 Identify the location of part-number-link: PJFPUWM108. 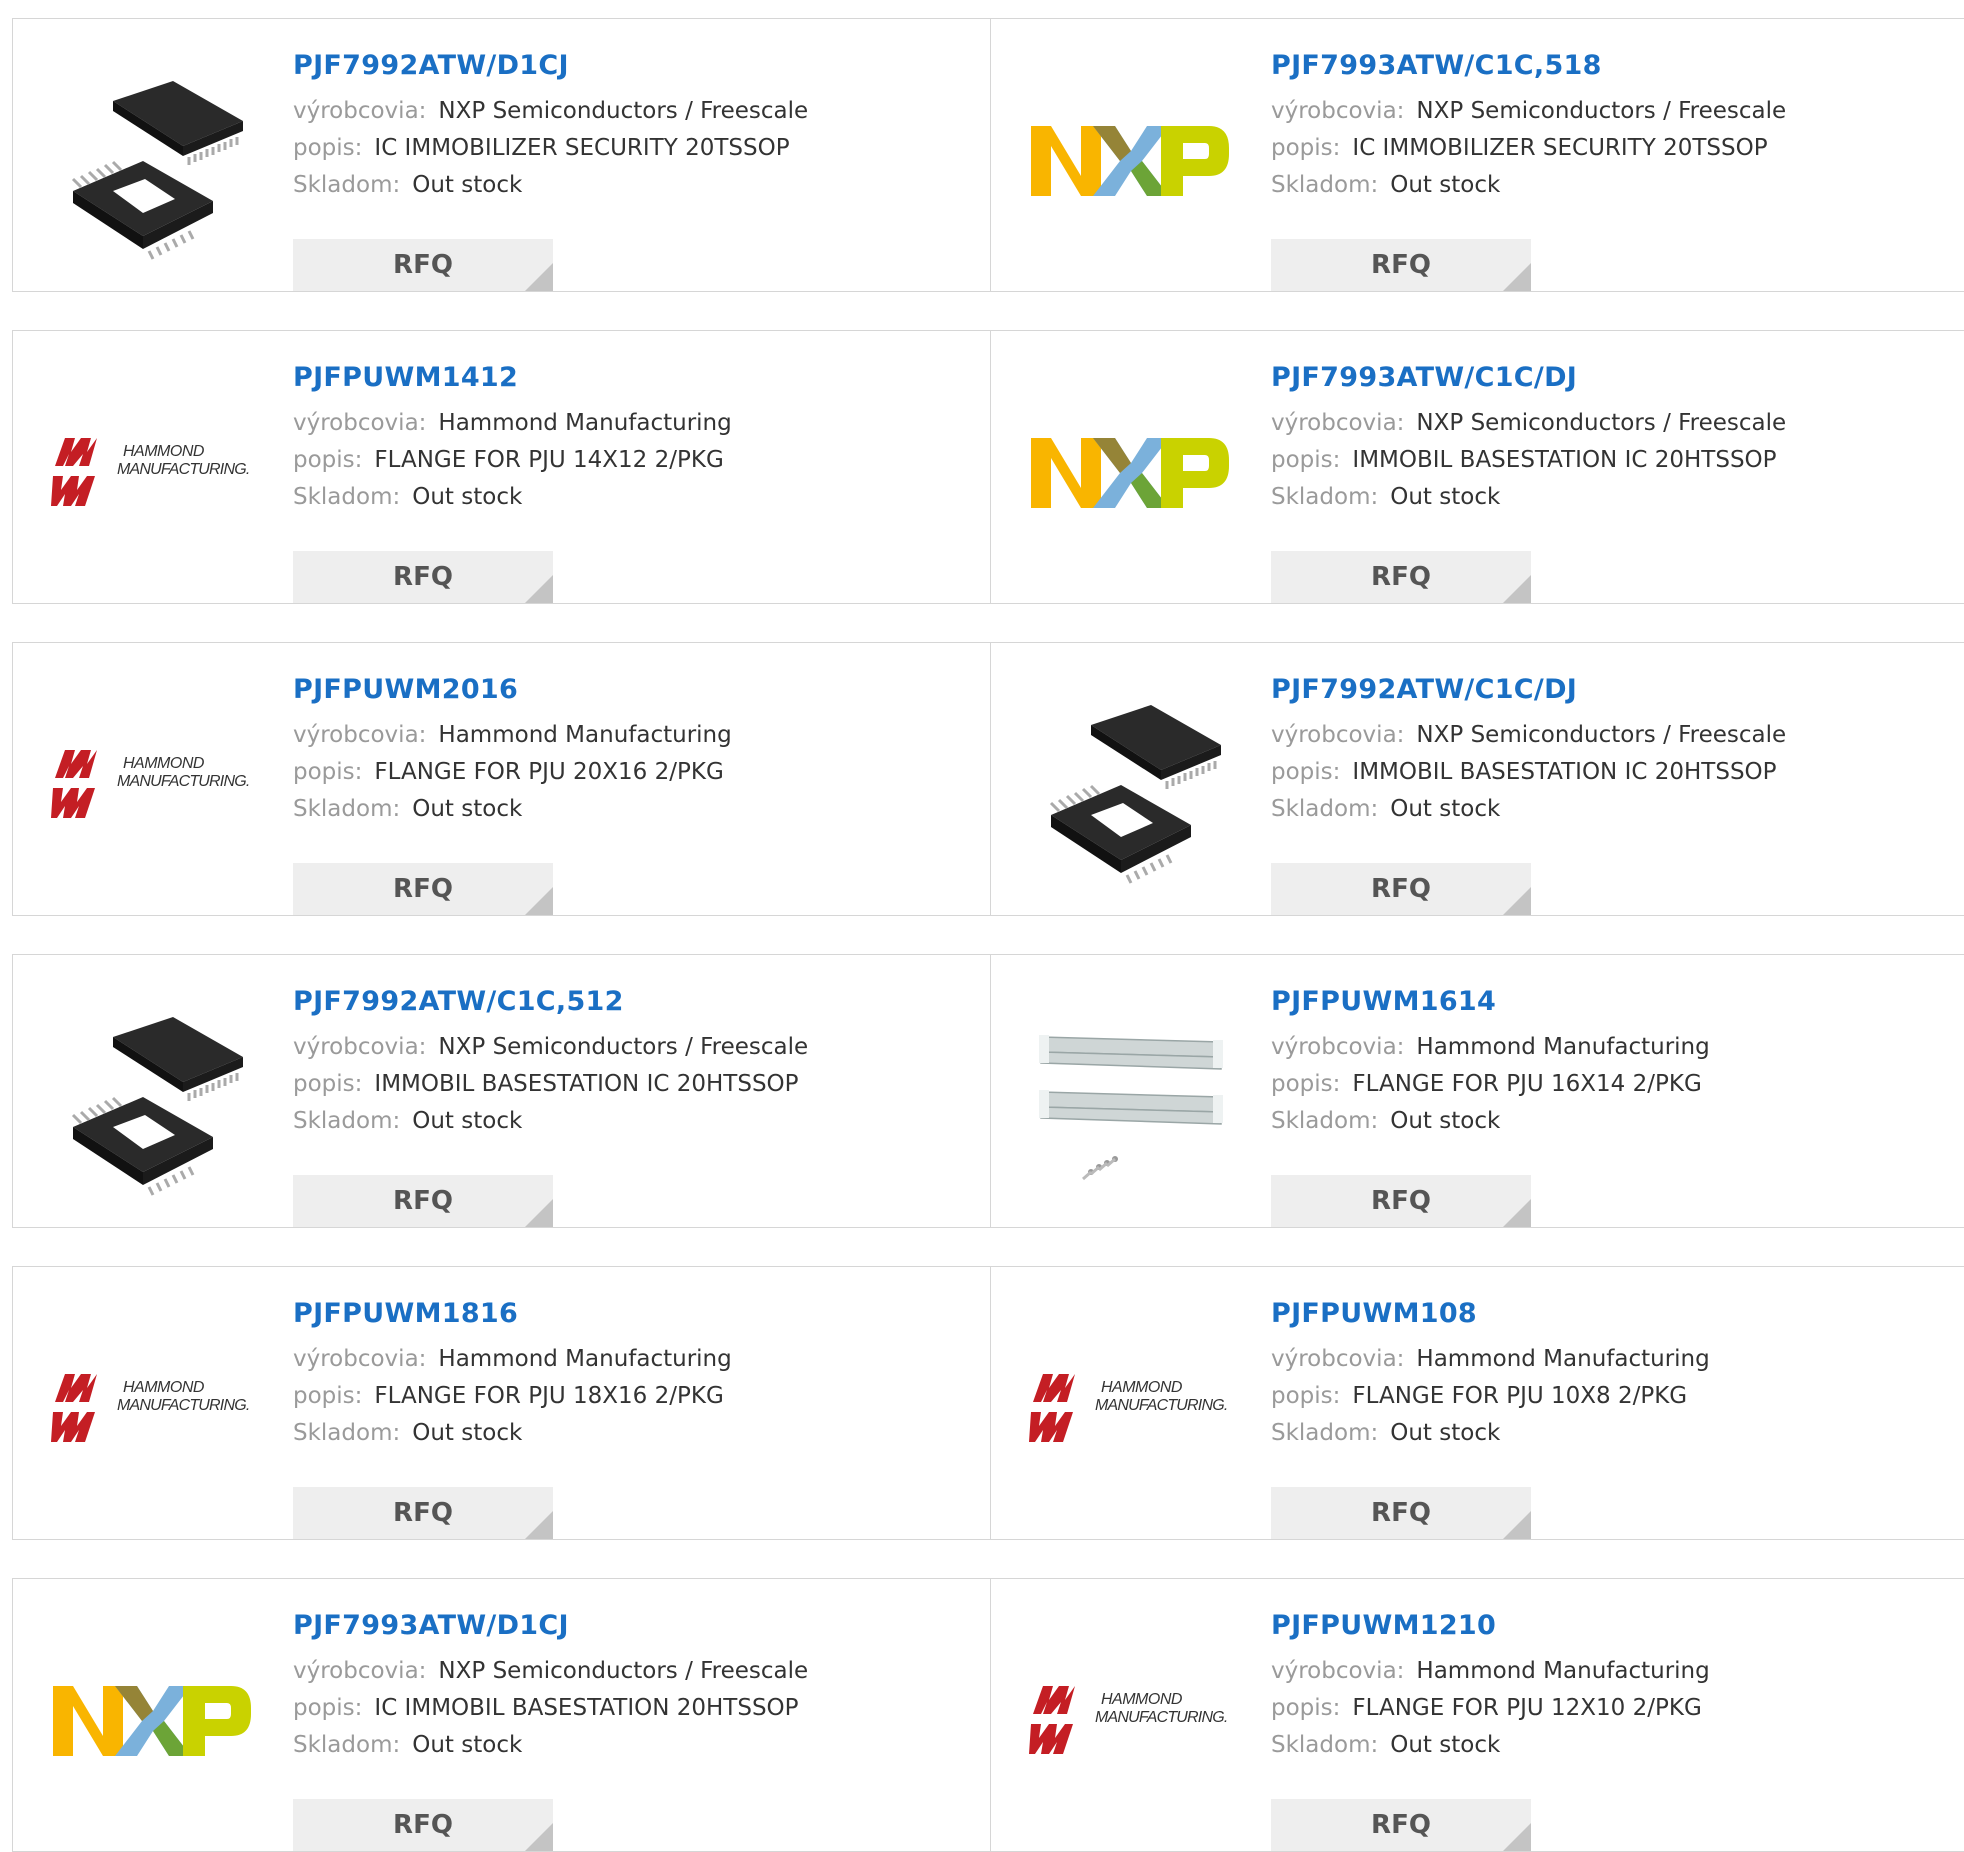
(1490, 1318).